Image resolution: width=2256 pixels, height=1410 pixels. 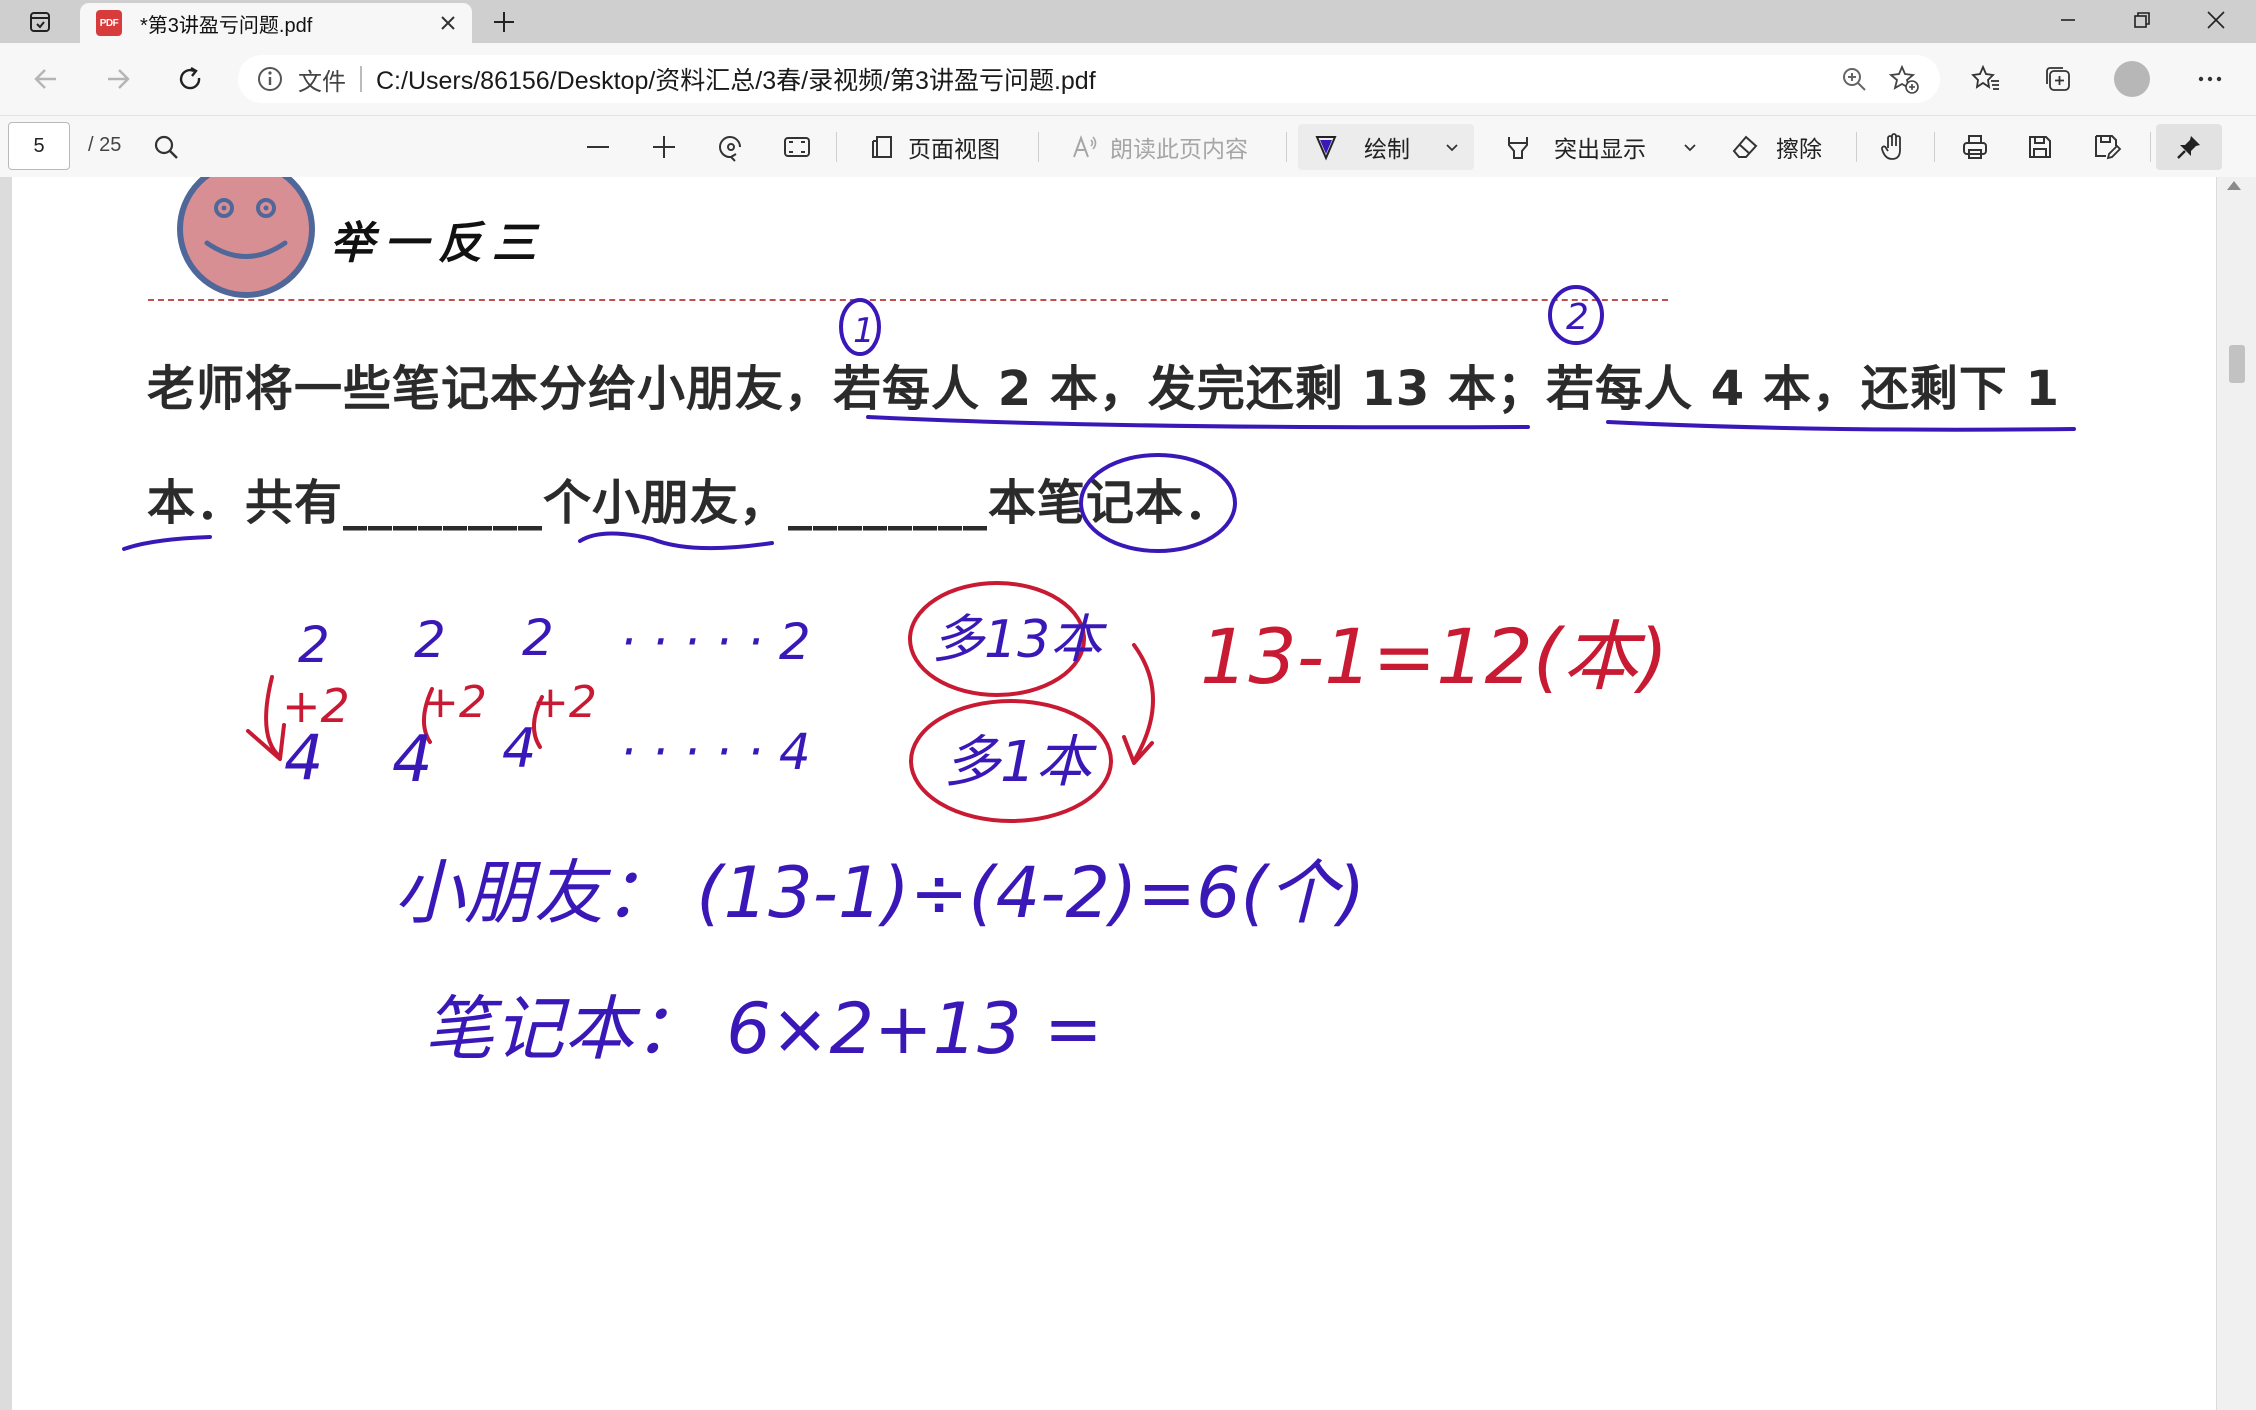 What do you see at coordinates (2216, 20) in the screenshot?
I see `close-window-button` at bounding box center [2216, 20].